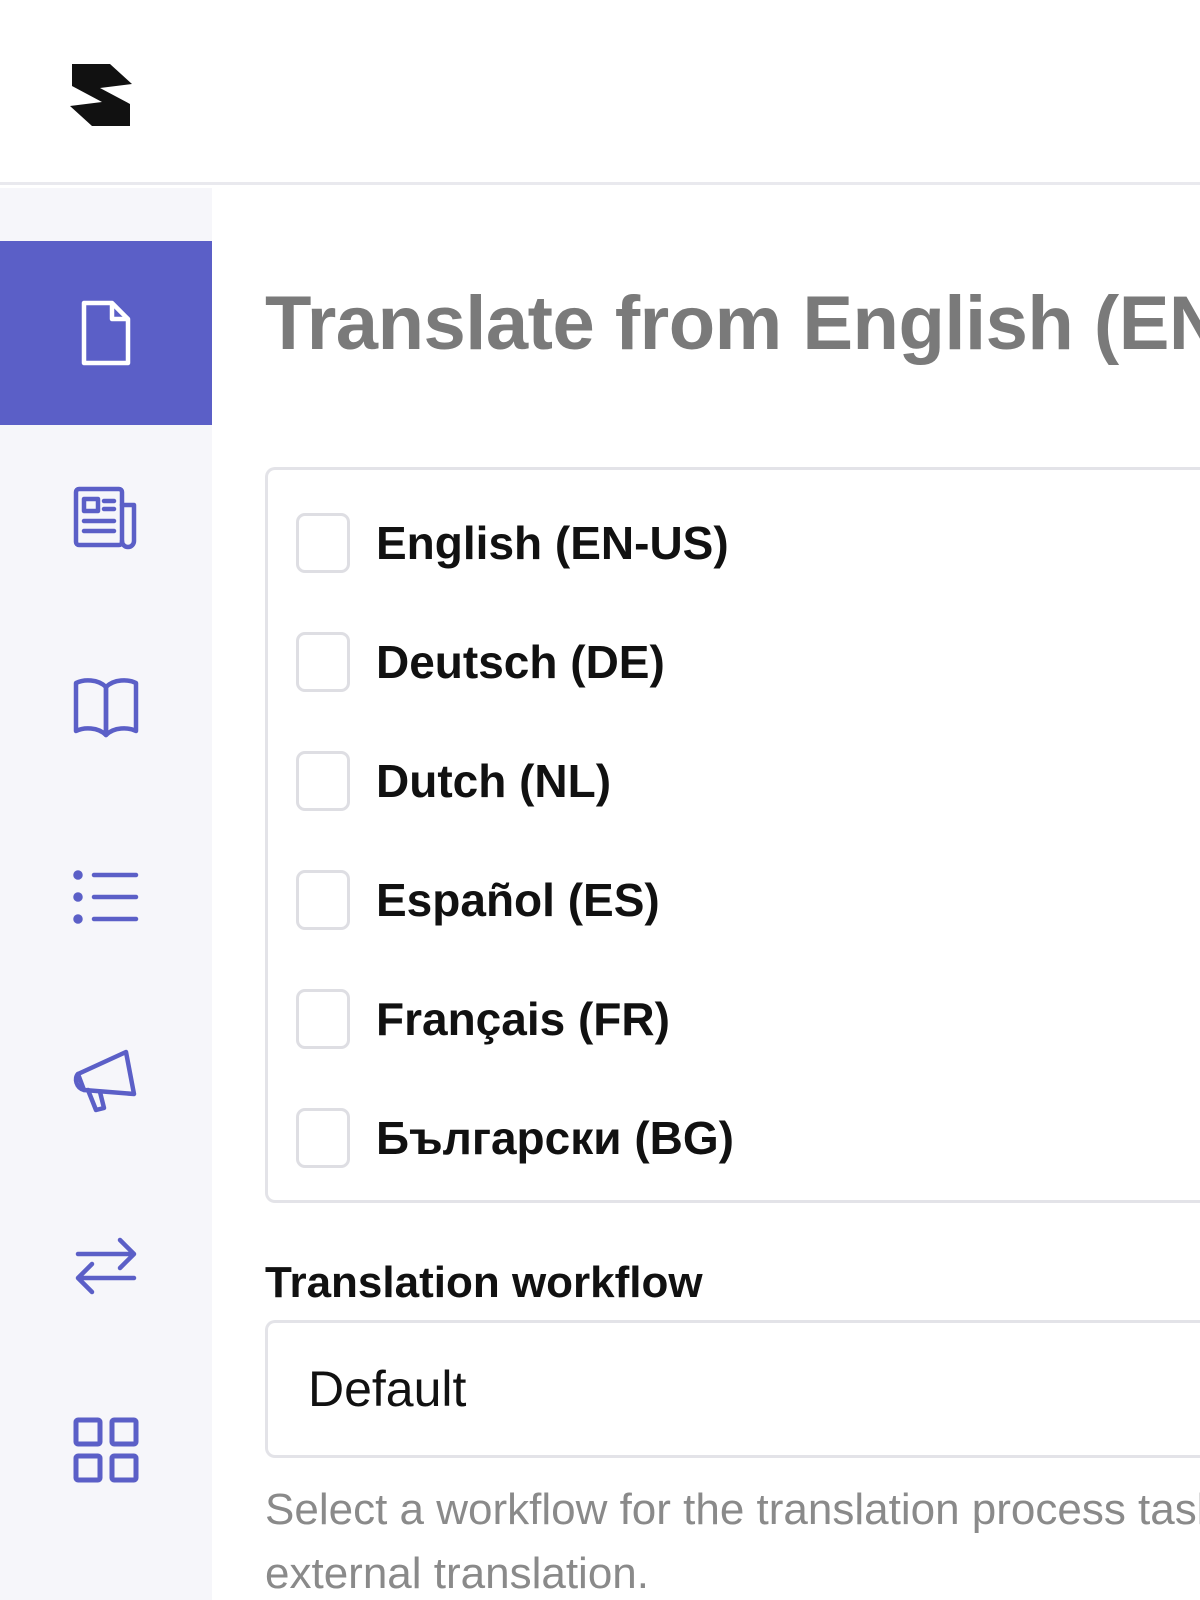  Describe the element at coordinates (555, 1138) in the screenshot. I see `language-label: Български (BG)` at that location.